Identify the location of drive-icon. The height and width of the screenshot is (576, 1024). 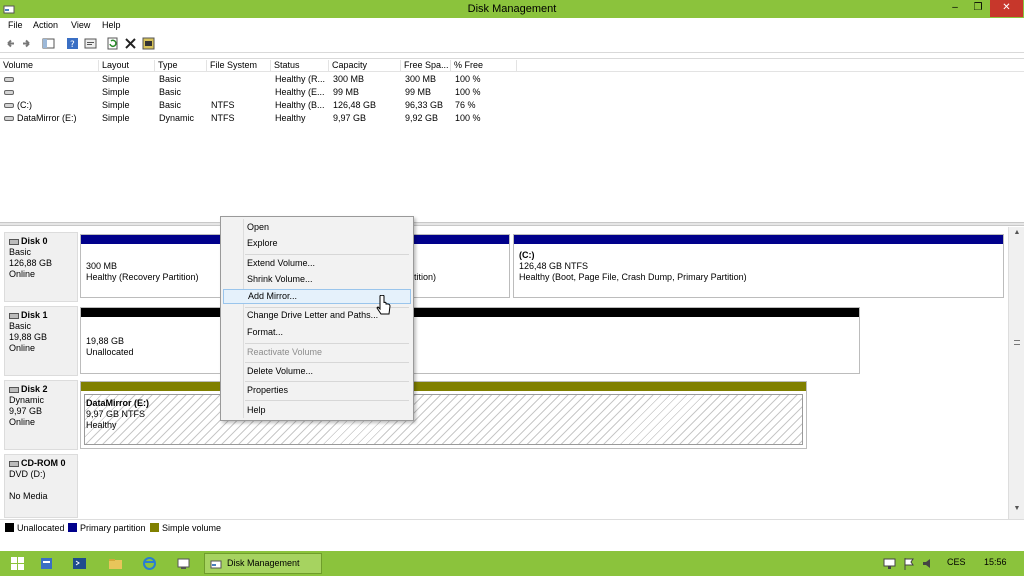
(9, 119).